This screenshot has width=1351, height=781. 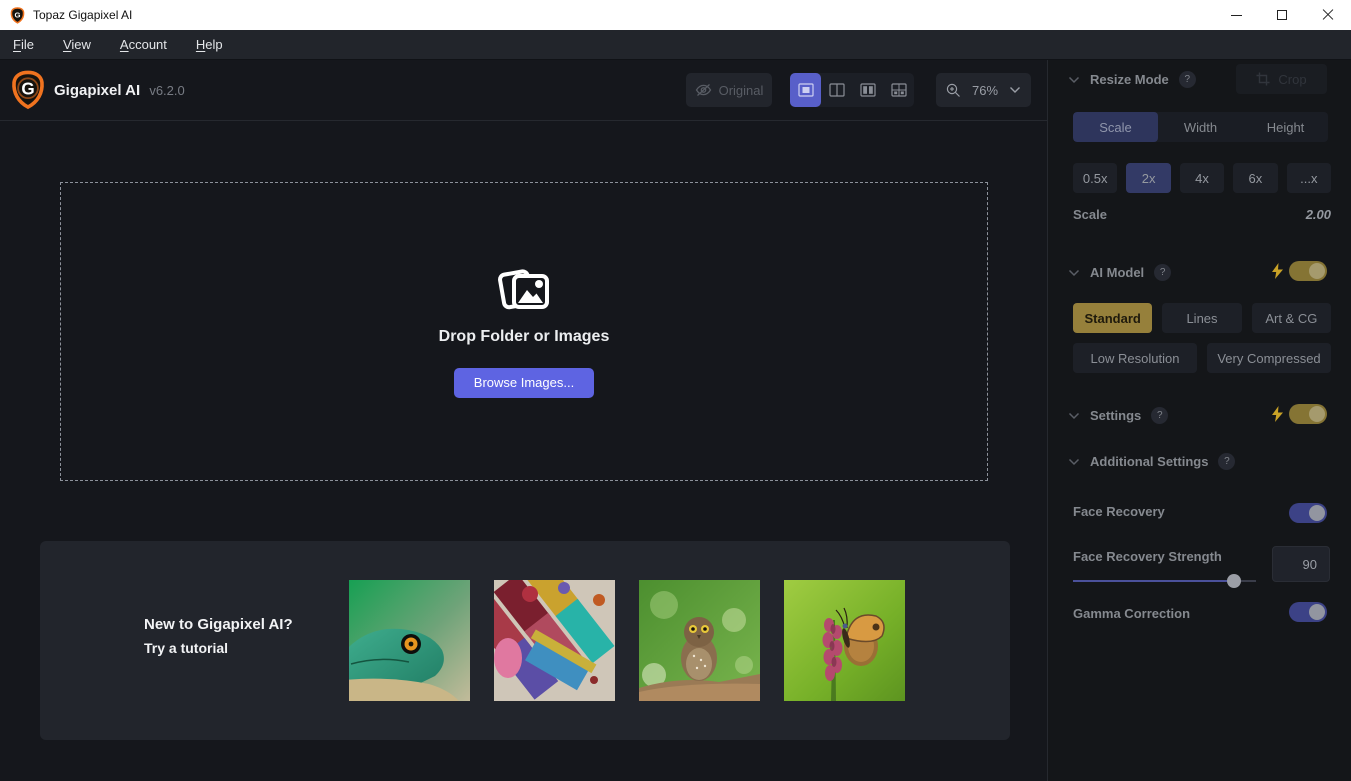 I want to click on auto-bolt-icon, so click(x=1277, y=414).